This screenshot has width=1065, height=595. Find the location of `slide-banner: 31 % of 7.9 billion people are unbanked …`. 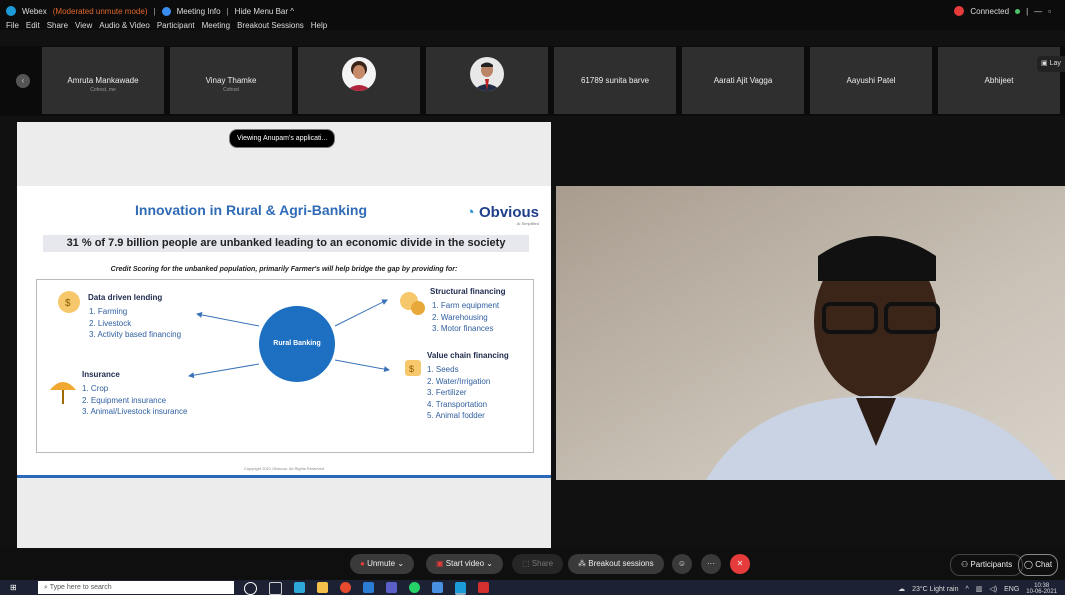

slide-banner: 31 % of 7.9 billion people are unbanked … is located at coordinates (286, 243).